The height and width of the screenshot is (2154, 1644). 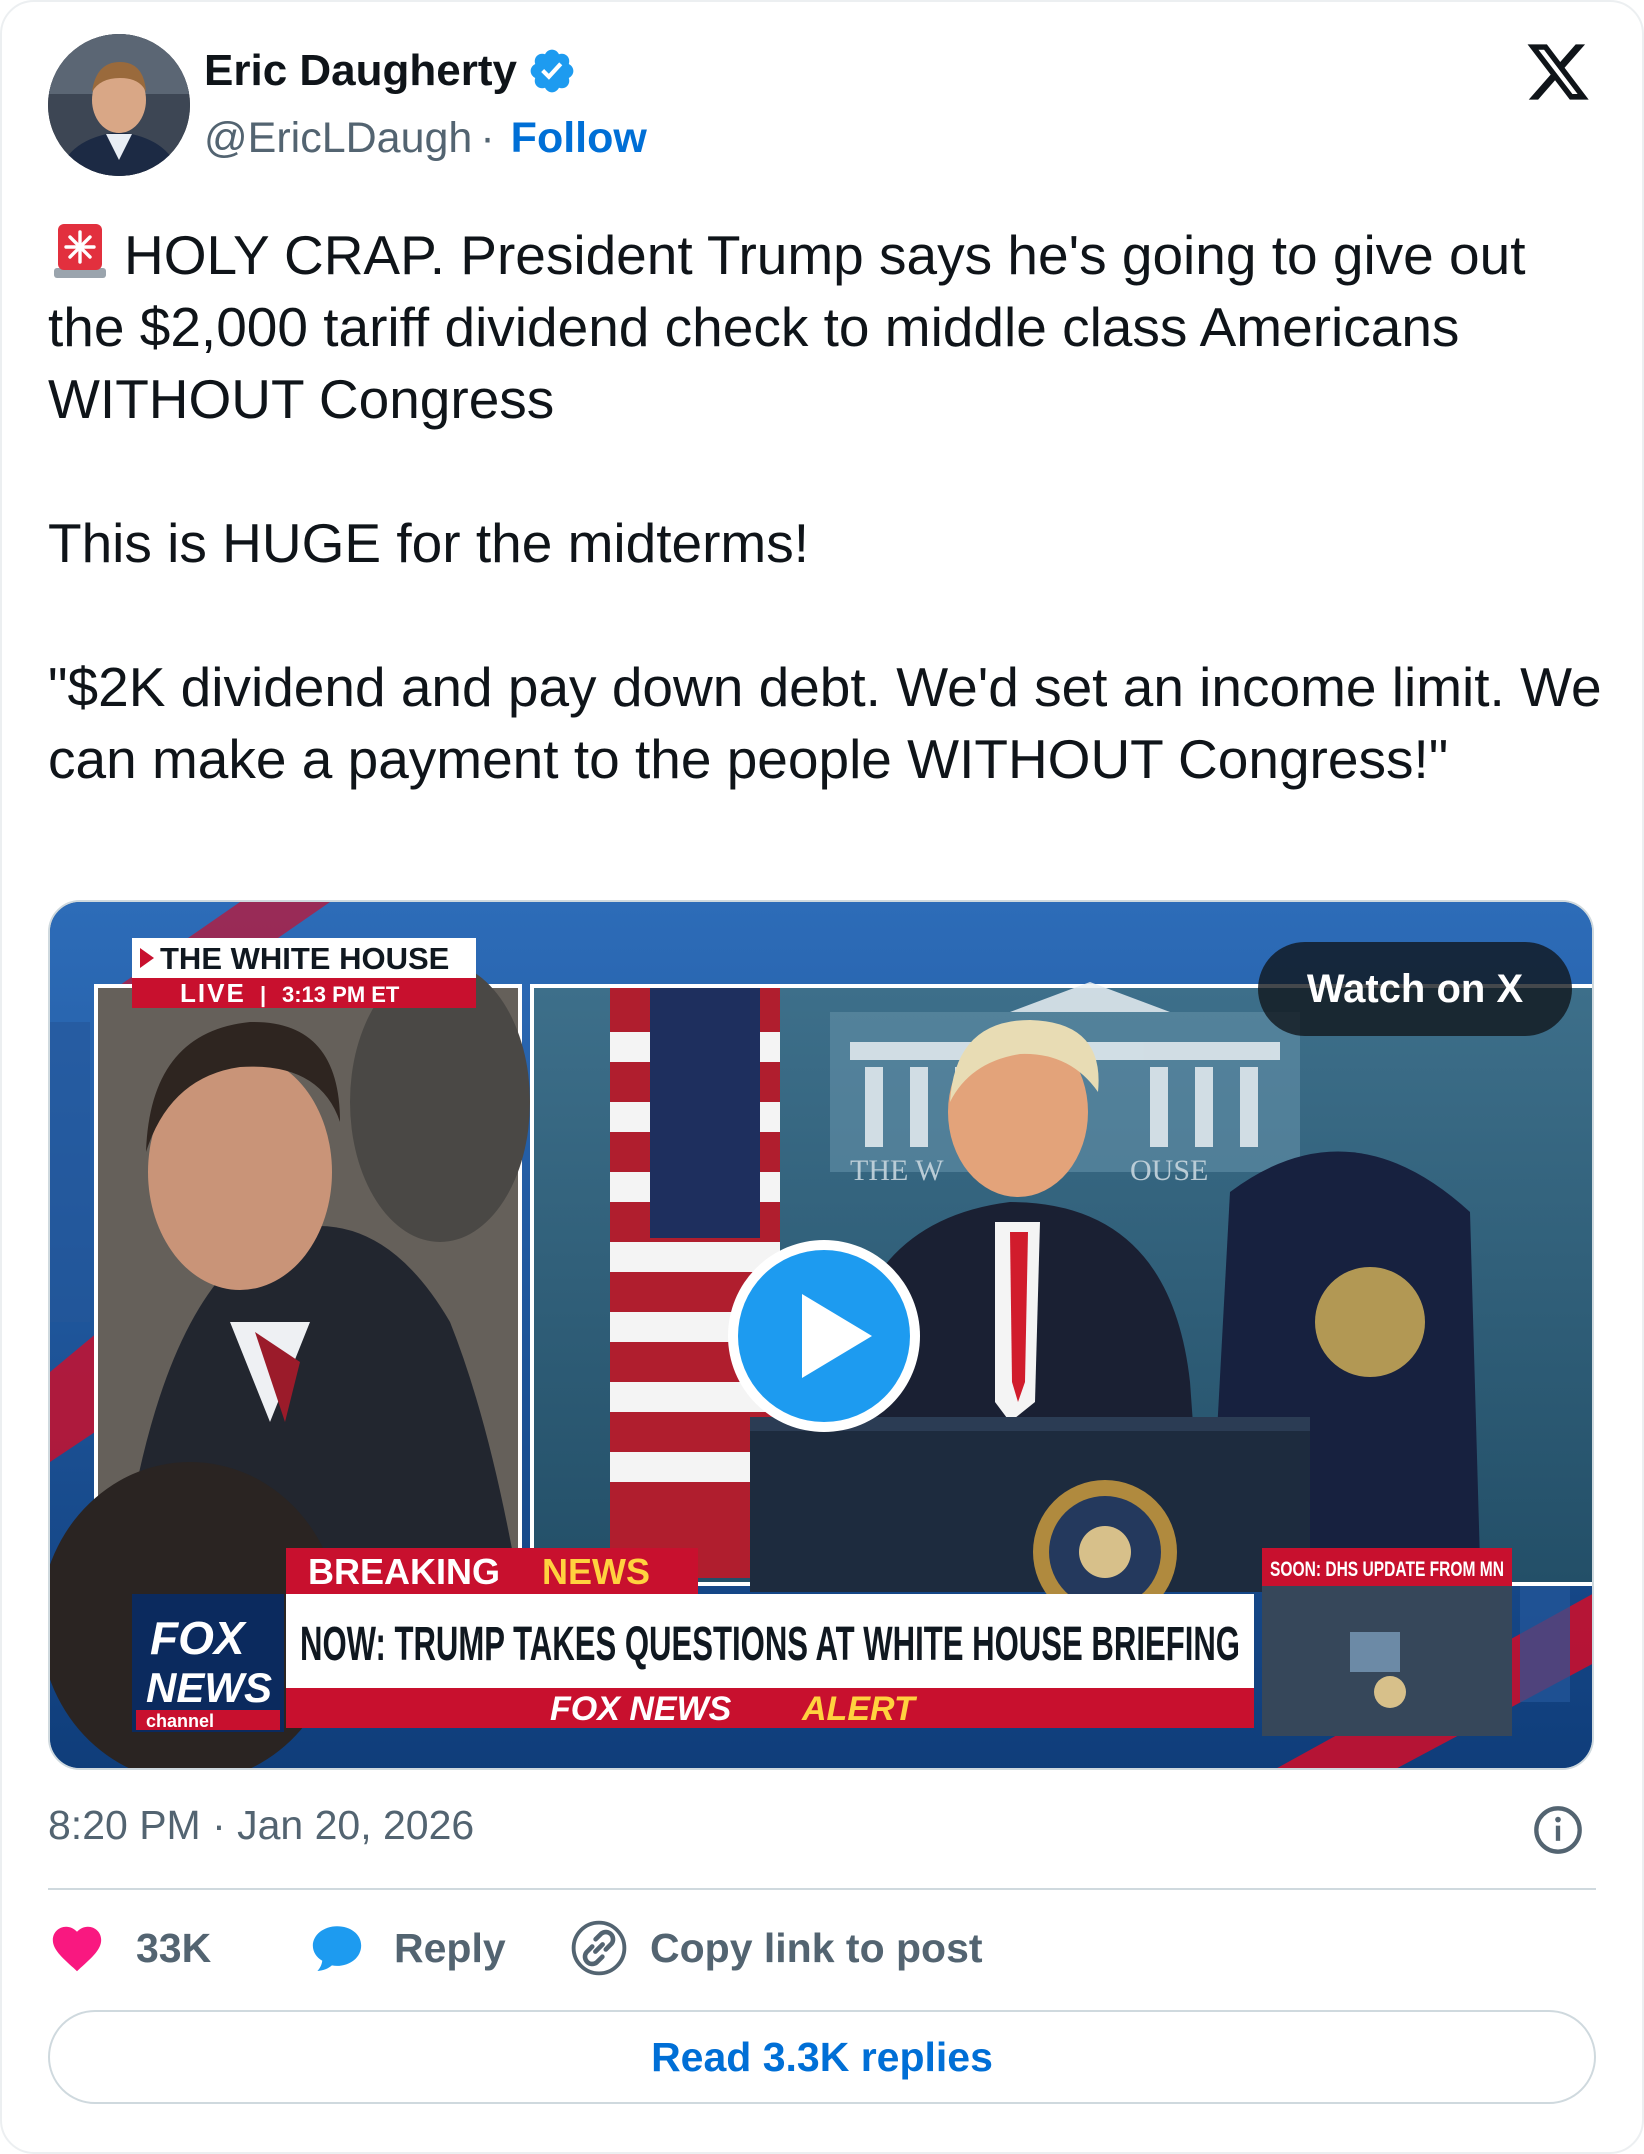 I want to click on network-logo-channel: channel, so click(x=180, y=1721).